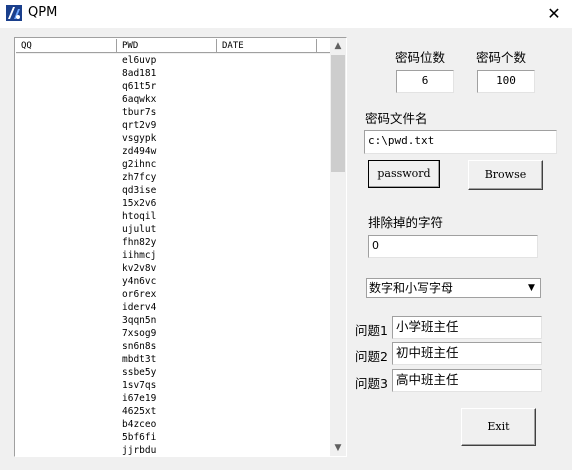 Image resolution: width=572 pixels, height=470 pixels. I want to click on pwd-cell: 6aqwkx, so click(139, 99).